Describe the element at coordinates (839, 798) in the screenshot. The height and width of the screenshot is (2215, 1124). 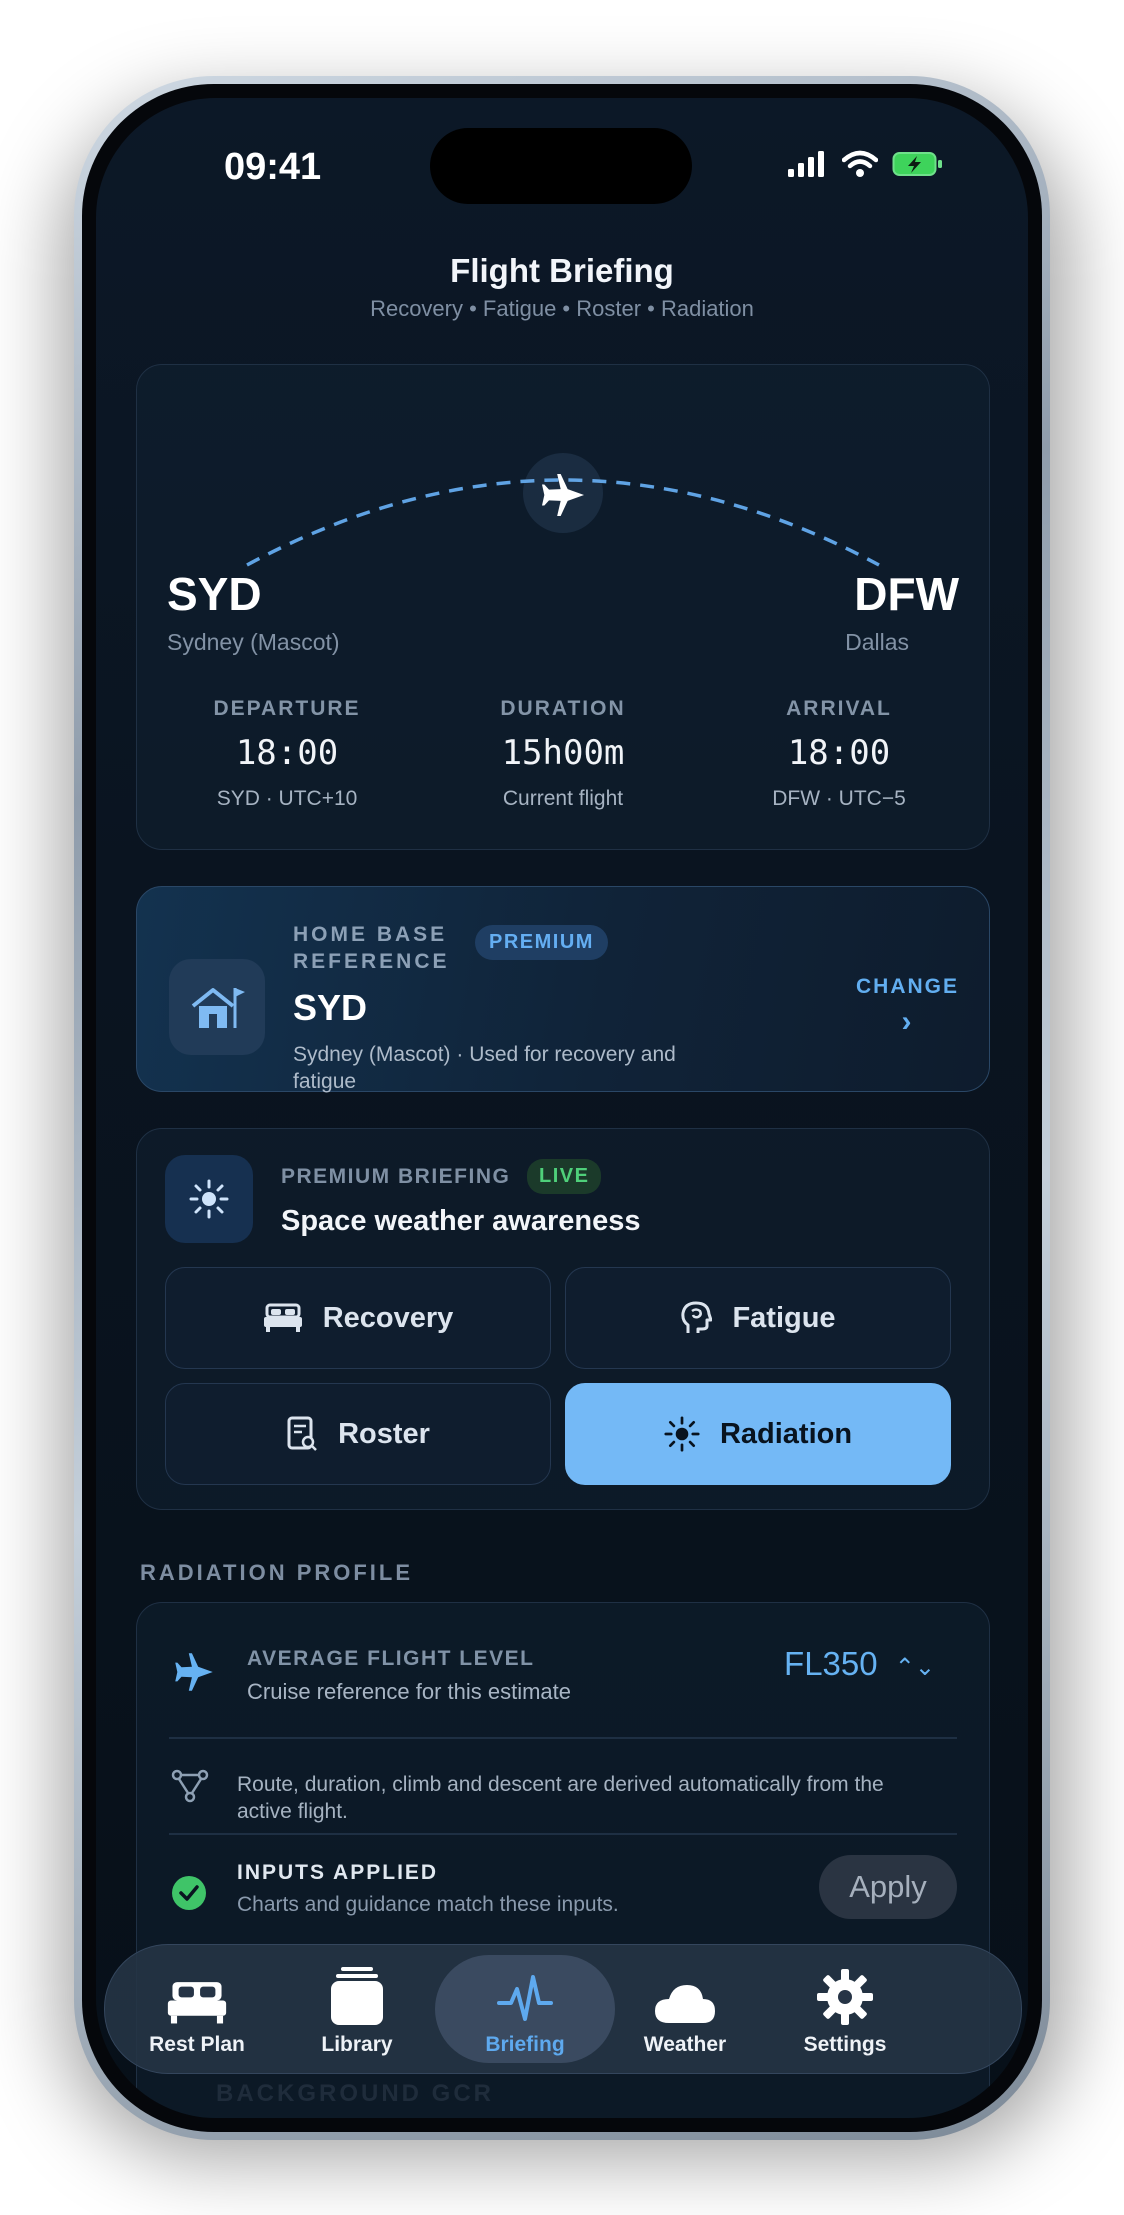
I see `arrival-note: DFW · UTC−5` at that location.